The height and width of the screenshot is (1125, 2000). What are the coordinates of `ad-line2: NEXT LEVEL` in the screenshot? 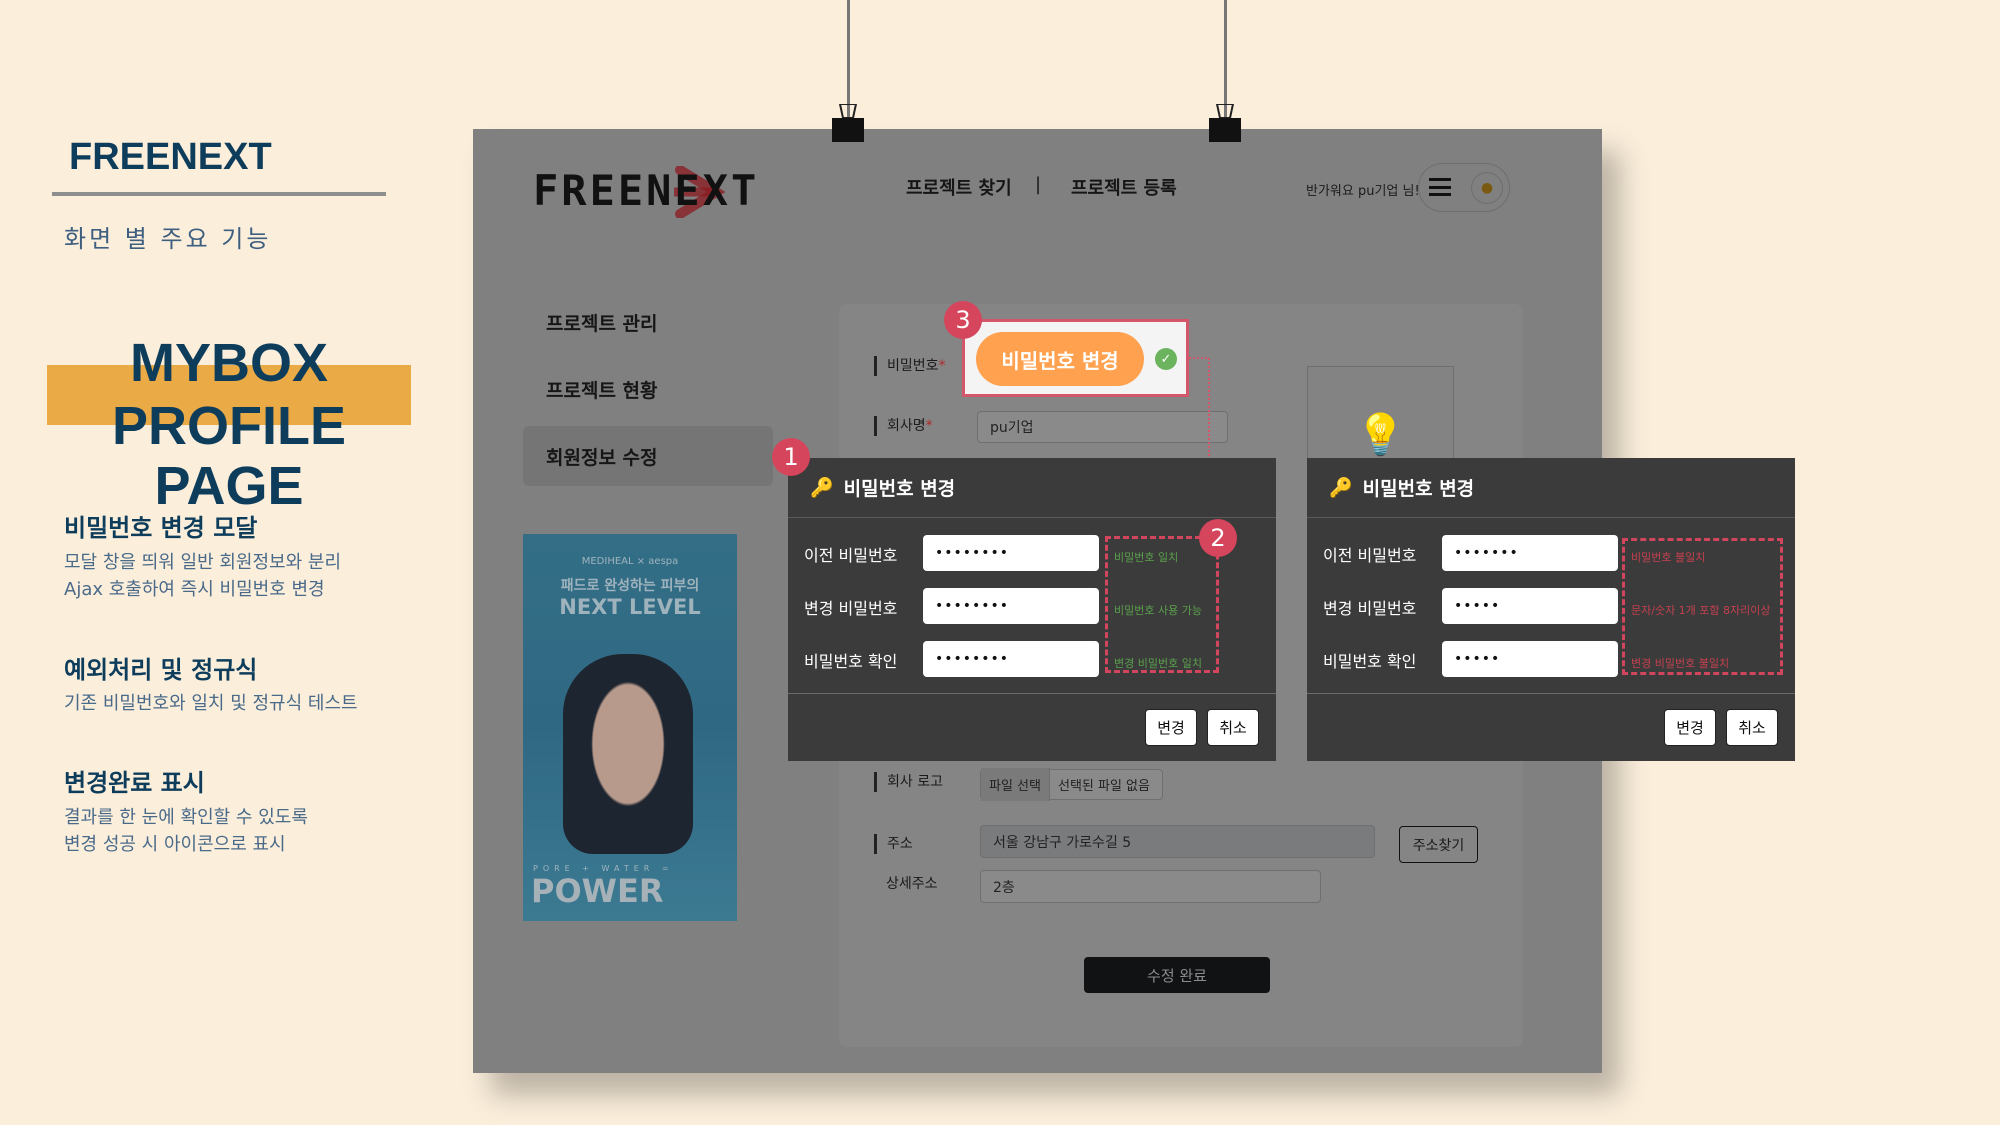 It's located at (630, 607).